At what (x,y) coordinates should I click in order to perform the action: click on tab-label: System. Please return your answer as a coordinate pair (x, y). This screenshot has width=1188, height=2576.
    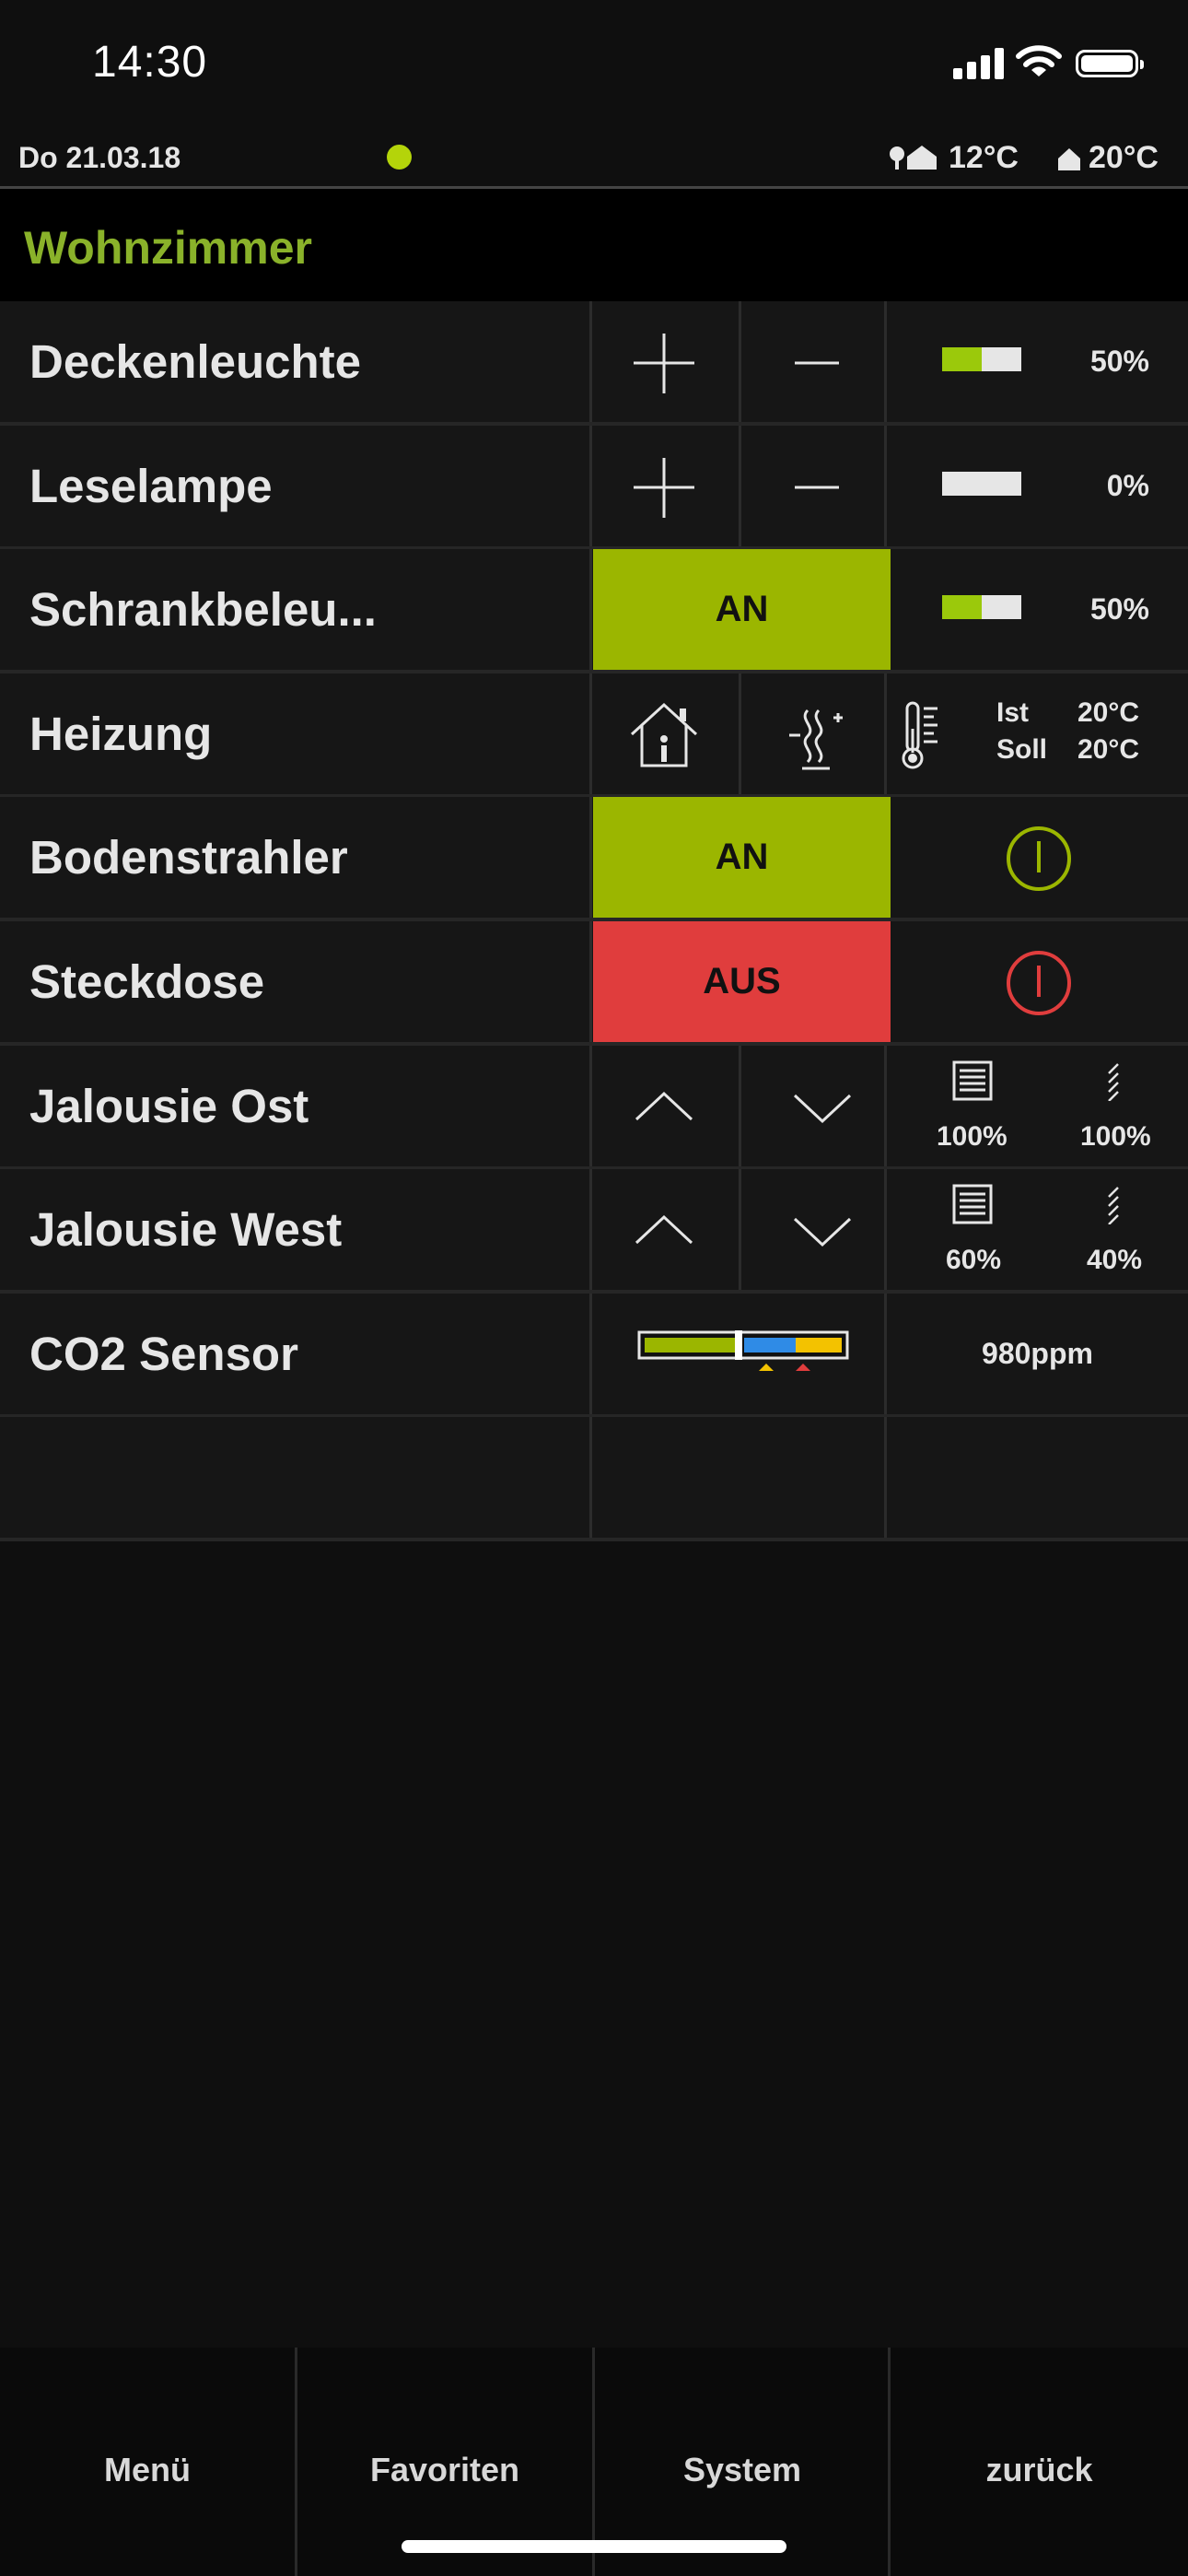
    Looking at the image, I should click on (742, 2469).